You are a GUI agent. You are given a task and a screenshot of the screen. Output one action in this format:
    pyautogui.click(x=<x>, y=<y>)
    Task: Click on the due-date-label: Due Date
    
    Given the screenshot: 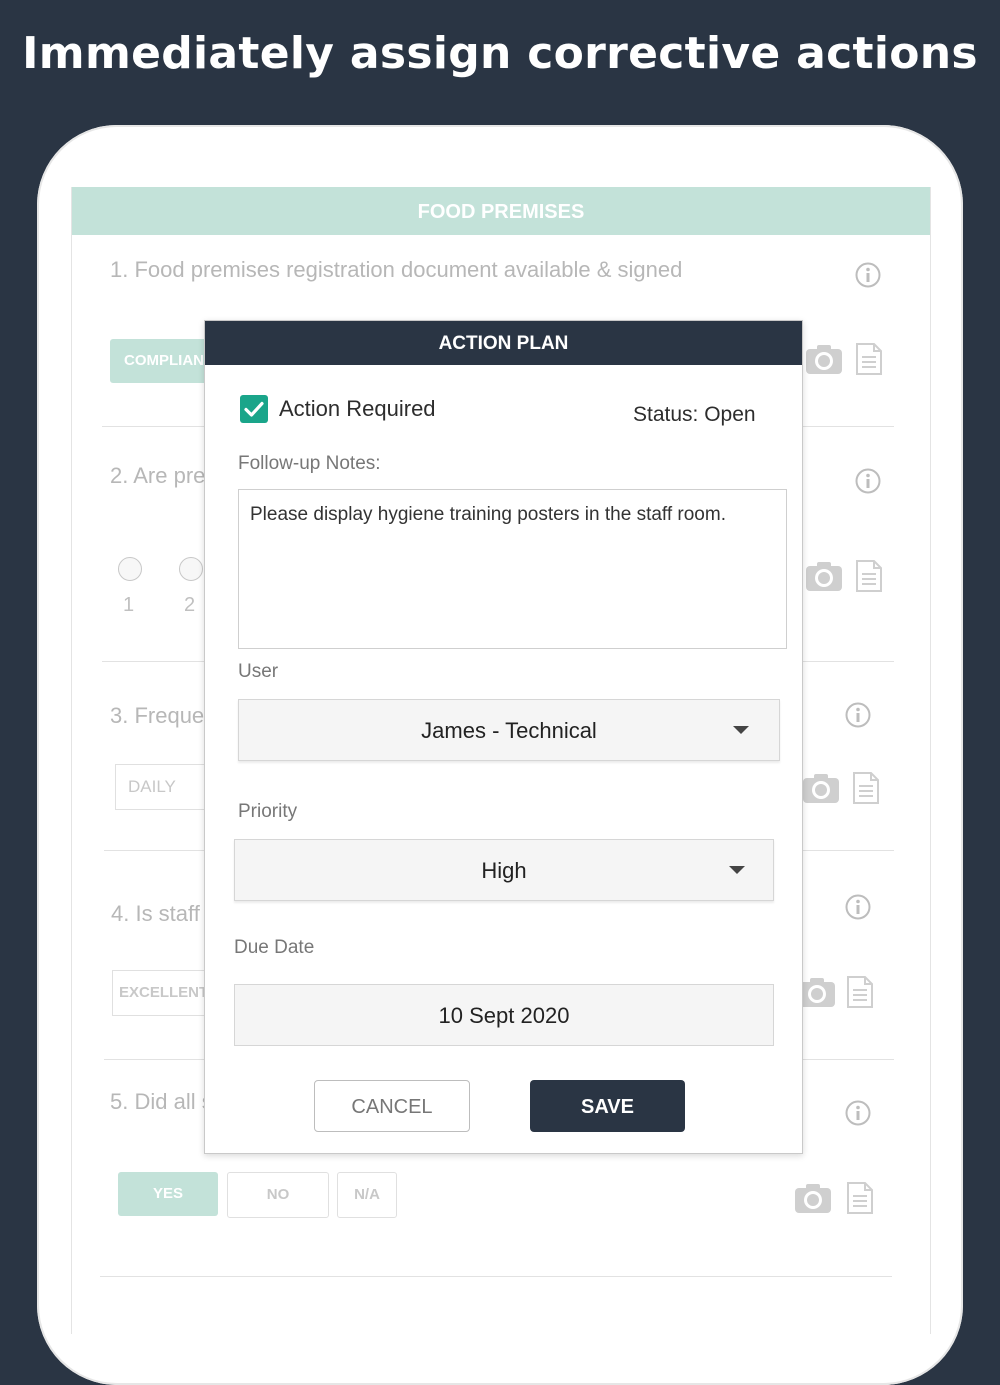 What is the action you would take?
    pyautogui.click(x=274, y=947)
    